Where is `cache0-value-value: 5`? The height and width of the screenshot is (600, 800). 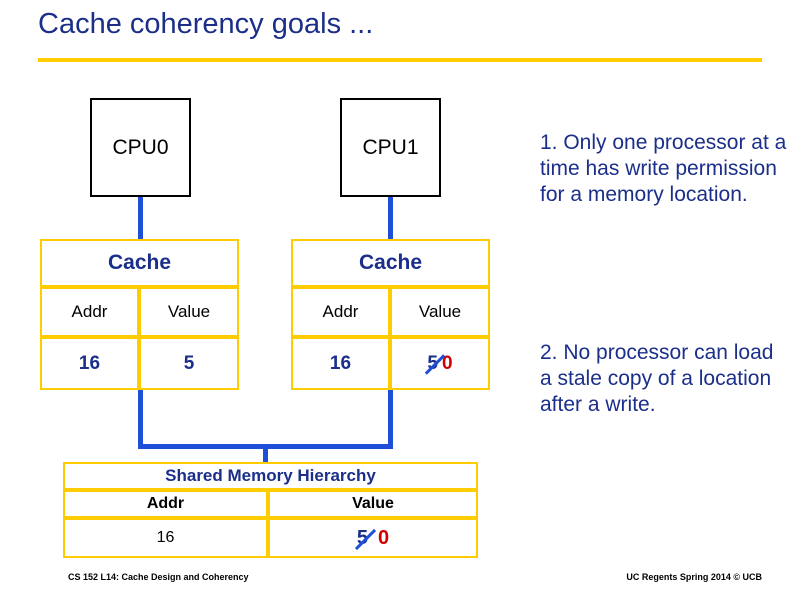
cache0-value-value: 5 is located at coordinates (189, 363).